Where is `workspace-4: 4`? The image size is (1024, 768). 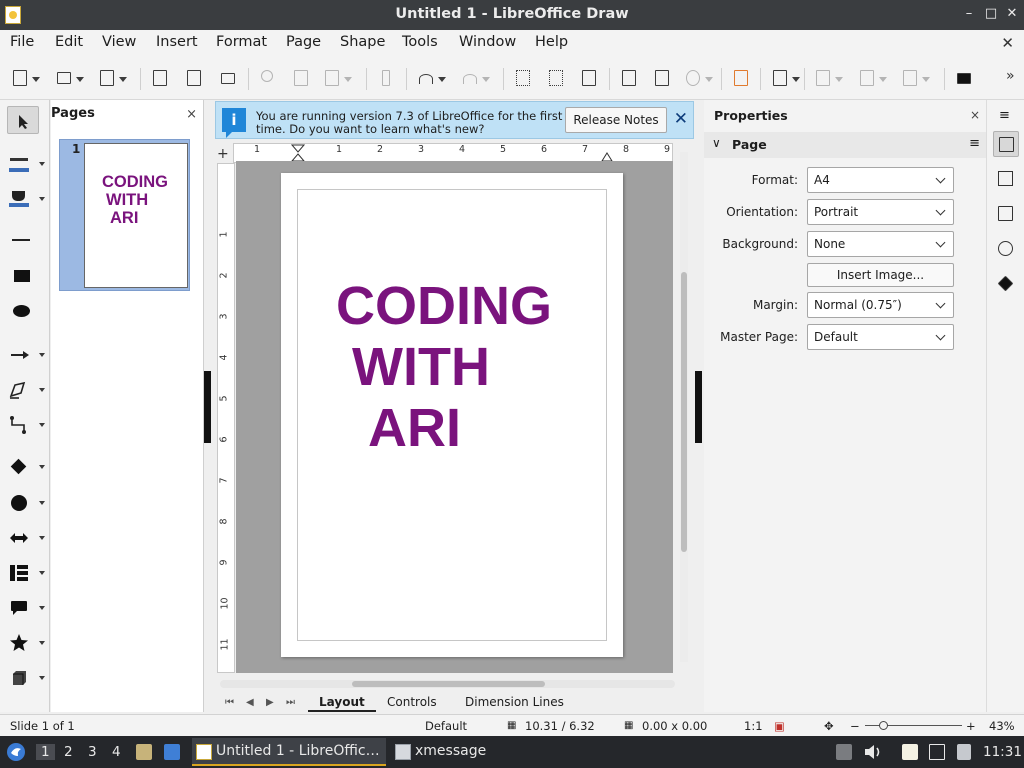
workspace-4: 4 is located at coordinates (116, 752).